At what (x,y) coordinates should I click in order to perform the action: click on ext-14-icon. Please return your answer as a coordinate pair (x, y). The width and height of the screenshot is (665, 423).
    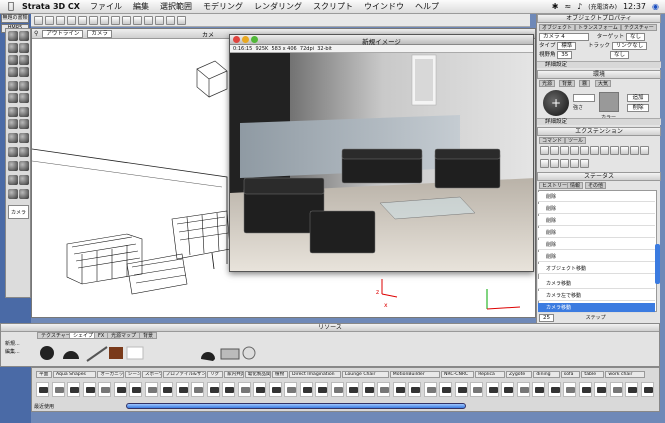
    Looking at the image, I should click on (564, 163).